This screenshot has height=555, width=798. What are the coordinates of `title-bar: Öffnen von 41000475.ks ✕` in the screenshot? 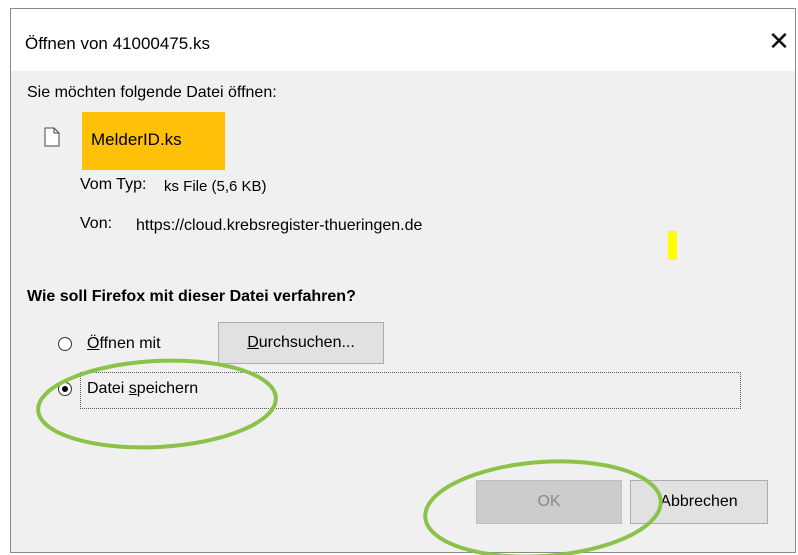 It's located at (403, 40).